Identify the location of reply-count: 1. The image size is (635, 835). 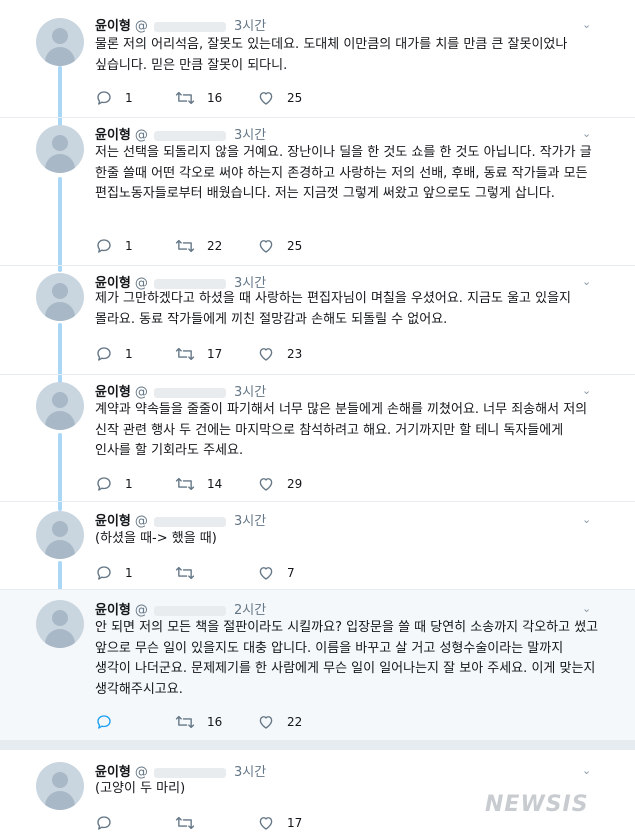
(129, 573).